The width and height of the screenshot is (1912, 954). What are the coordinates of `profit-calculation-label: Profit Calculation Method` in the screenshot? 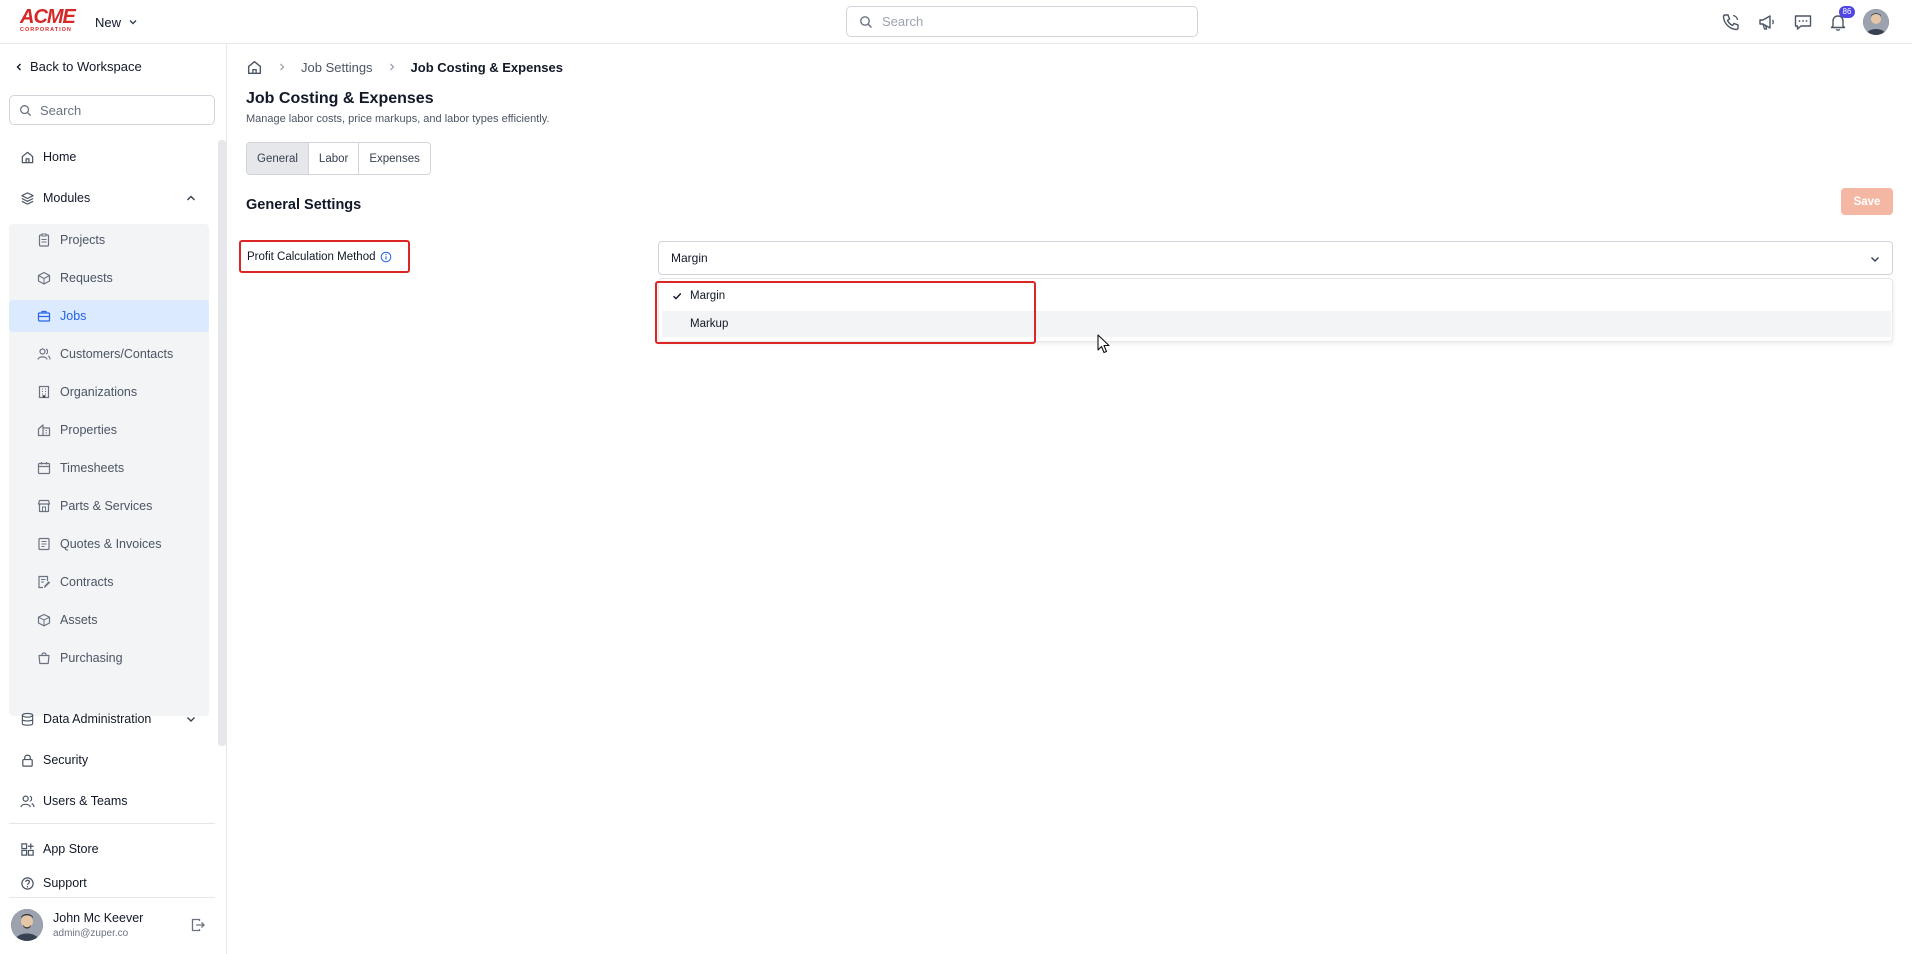 It's located at (324, 256).